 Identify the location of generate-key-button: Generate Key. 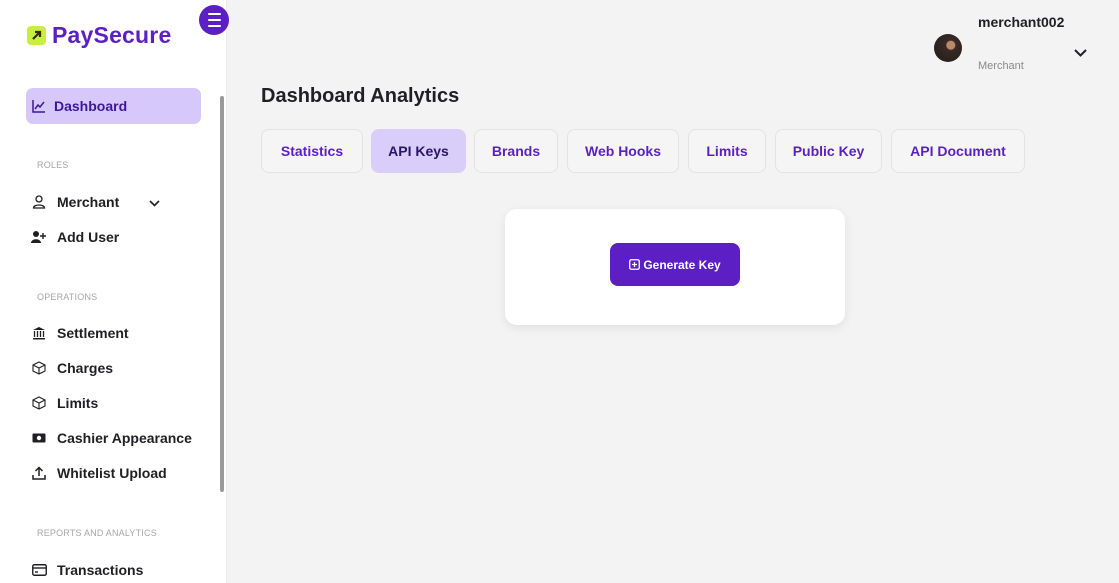
(675, 264).